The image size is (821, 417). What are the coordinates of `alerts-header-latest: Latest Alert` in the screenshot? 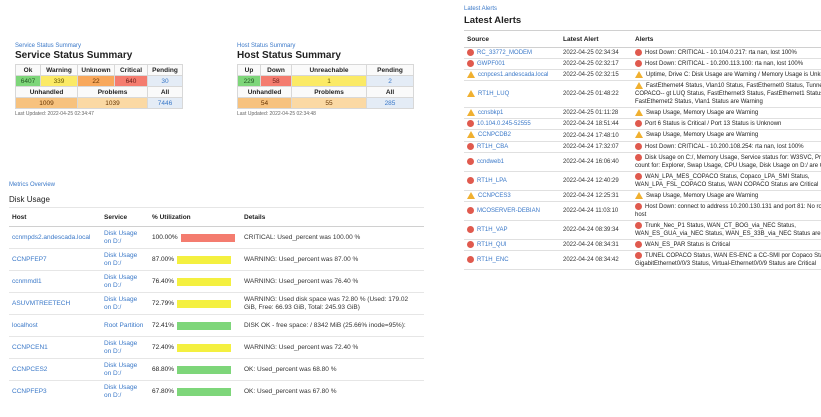 It's located at (596, 39).